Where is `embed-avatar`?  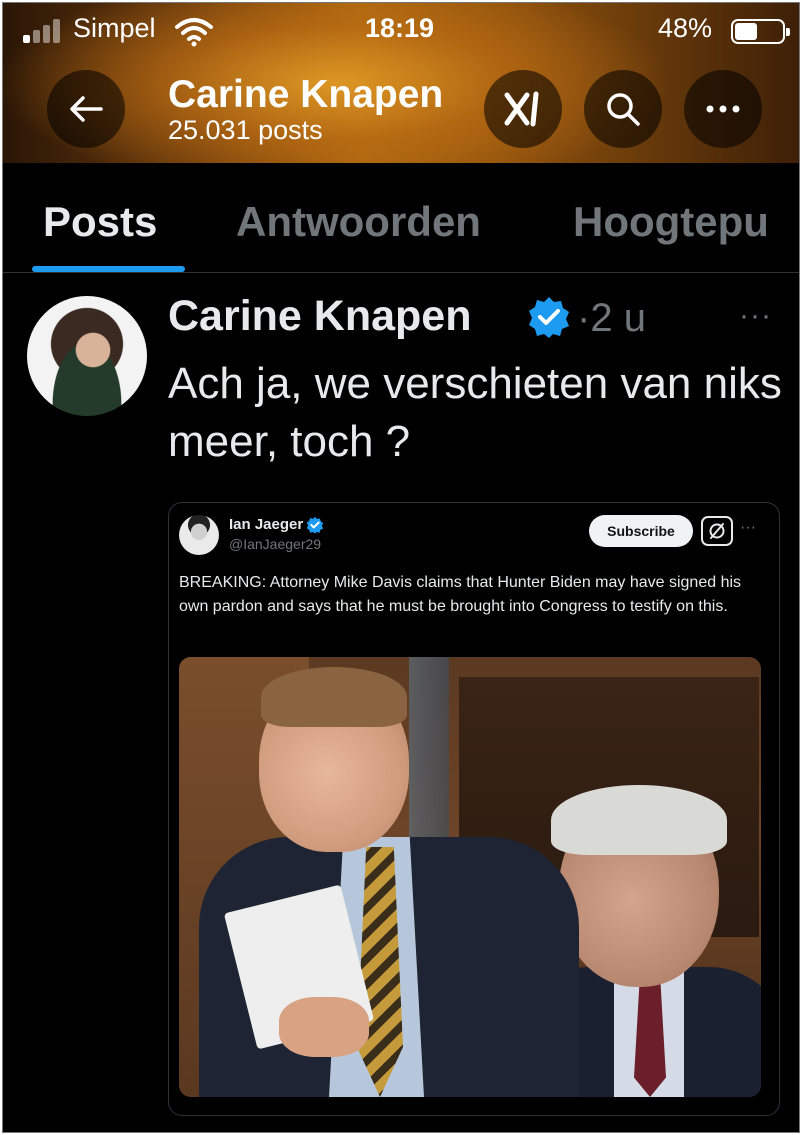
embed-avatar is located at coordinates (199, 535).